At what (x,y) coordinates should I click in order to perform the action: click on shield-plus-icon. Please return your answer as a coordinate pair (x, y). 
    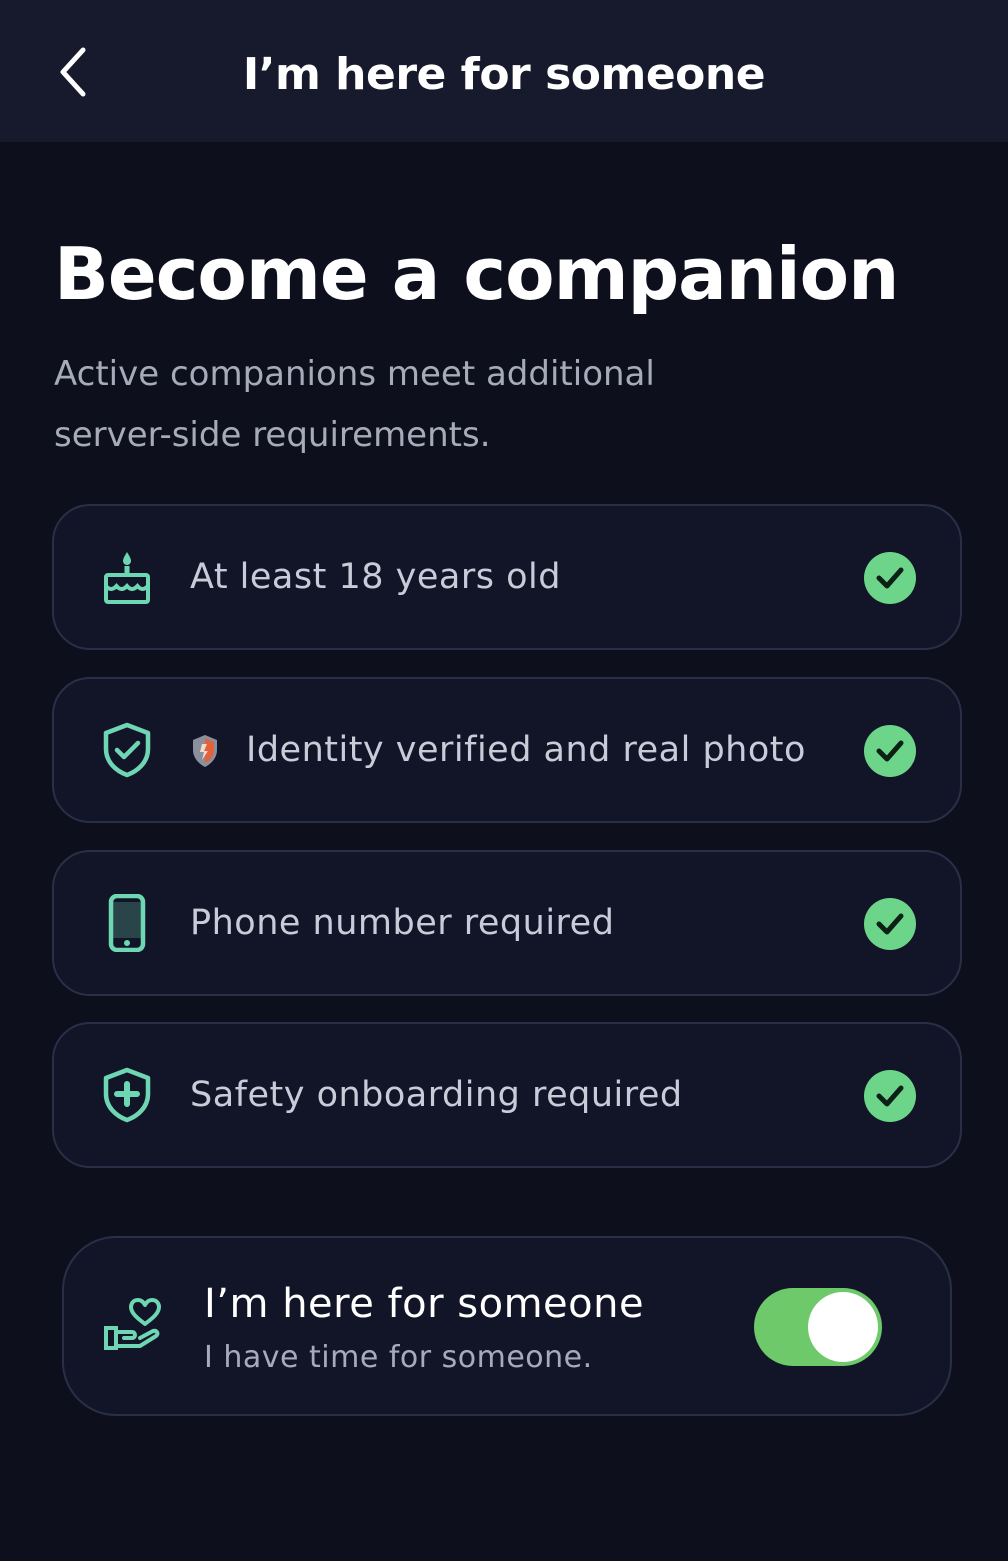
    Looking at the image, I should click on (127, 1095).